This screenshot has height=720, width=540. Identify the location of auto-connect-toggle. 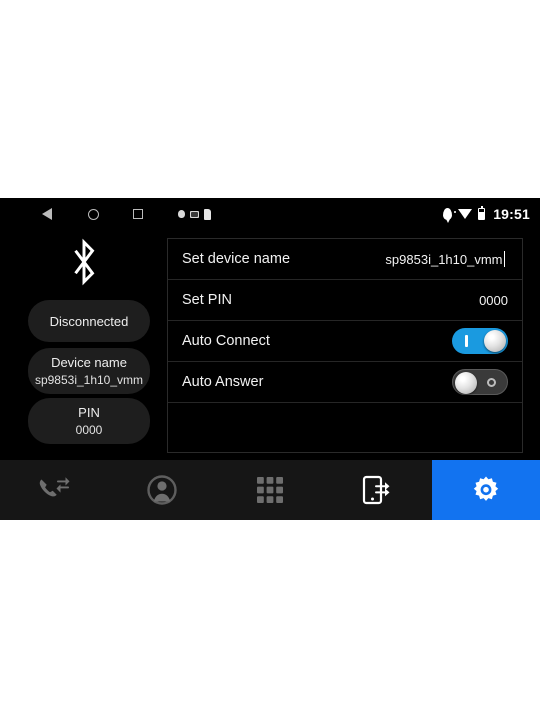
(480, 341).